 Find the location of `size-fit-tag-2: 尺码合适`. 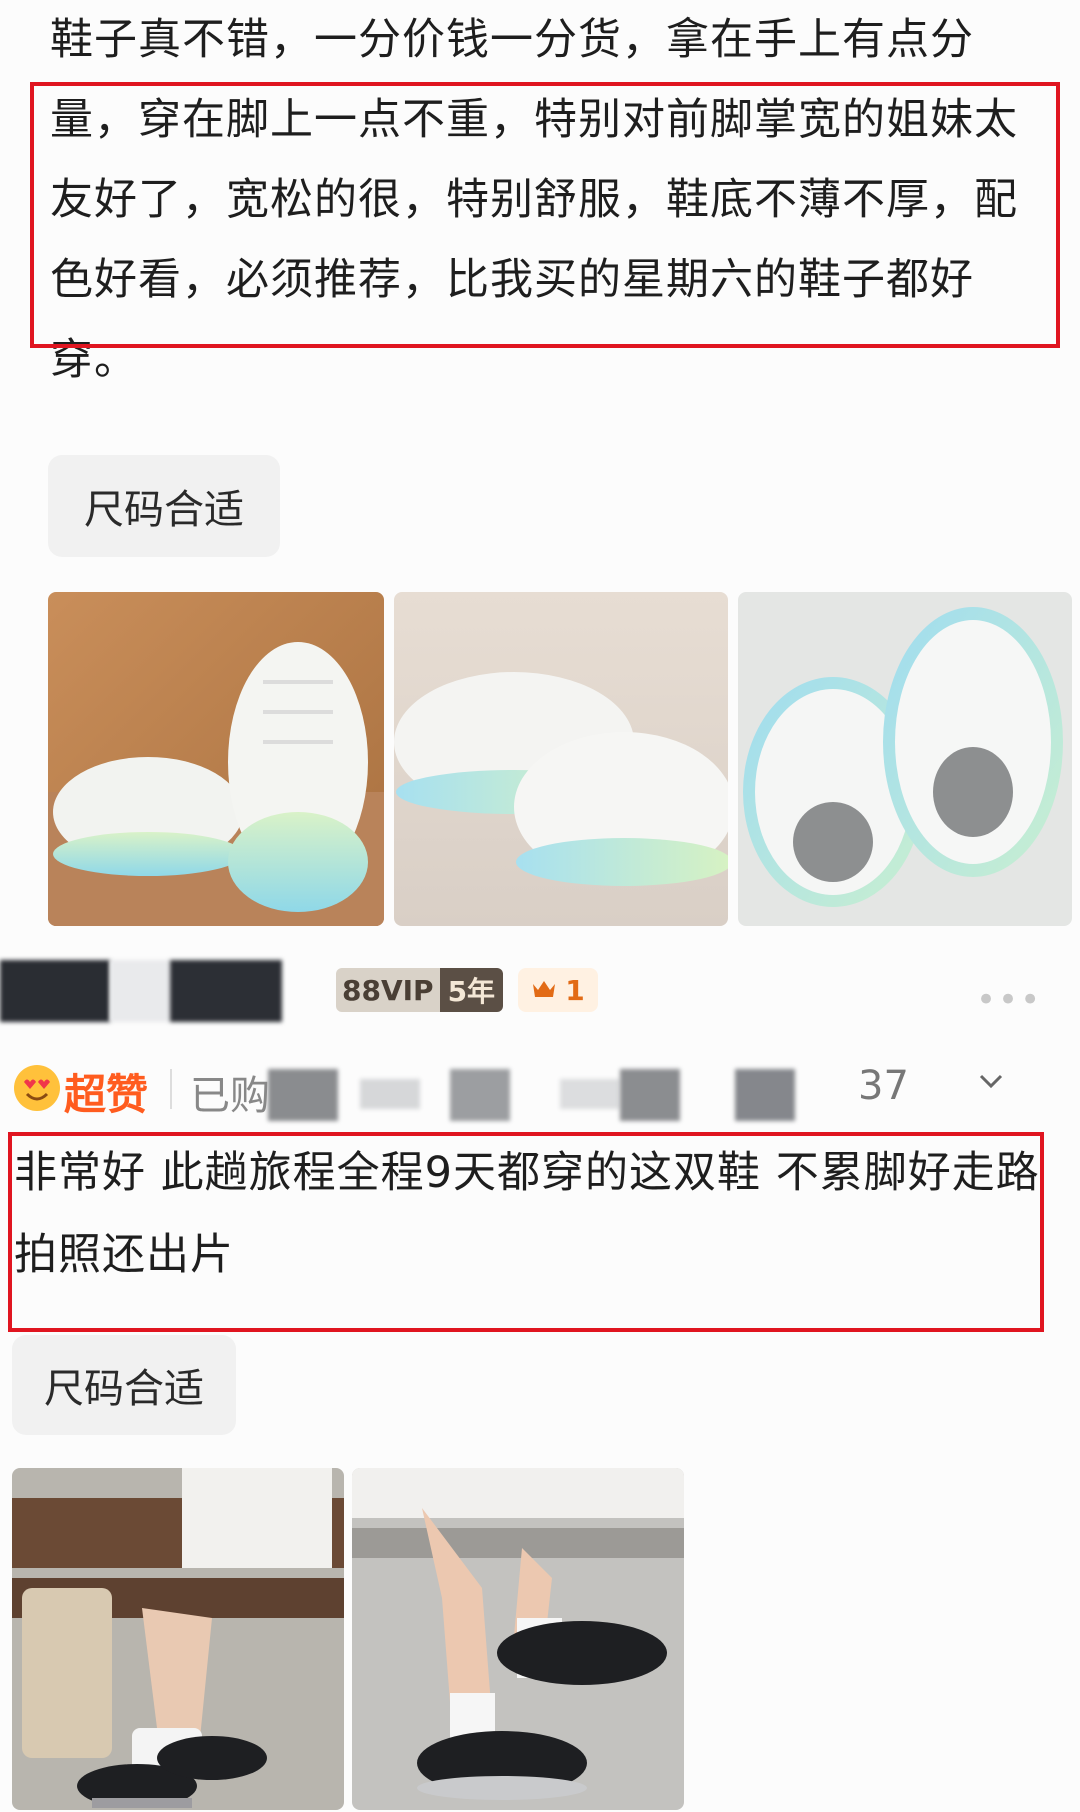

size-fit-tag-2: 尺码合适 is located at coordinates (124, 1385).